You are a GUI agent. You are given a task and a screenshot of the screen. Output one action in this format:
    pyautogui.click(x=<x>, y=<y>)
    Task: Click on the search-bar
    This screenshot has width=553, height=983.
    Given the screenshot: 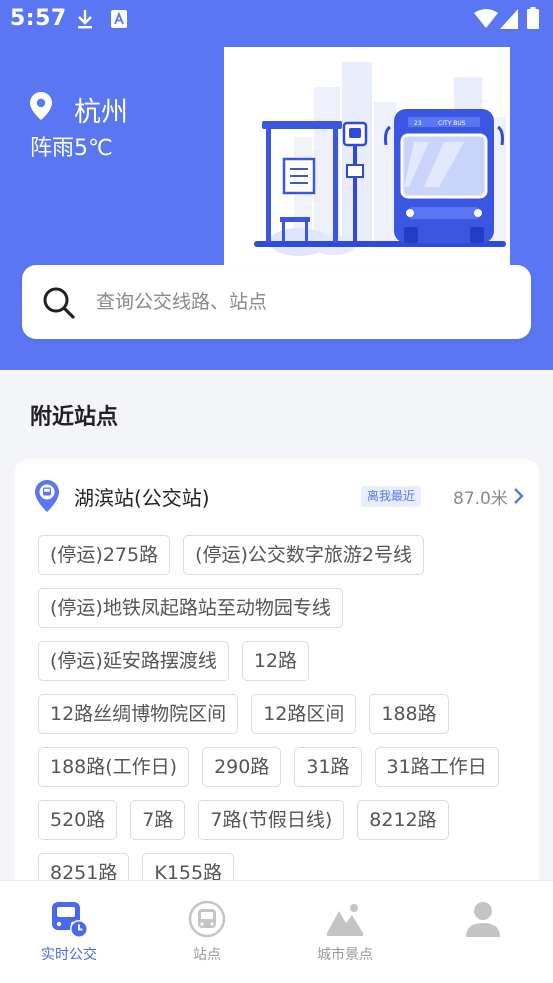 What is the action you would take?
    pyautogui.click(x=276, y=302)
    